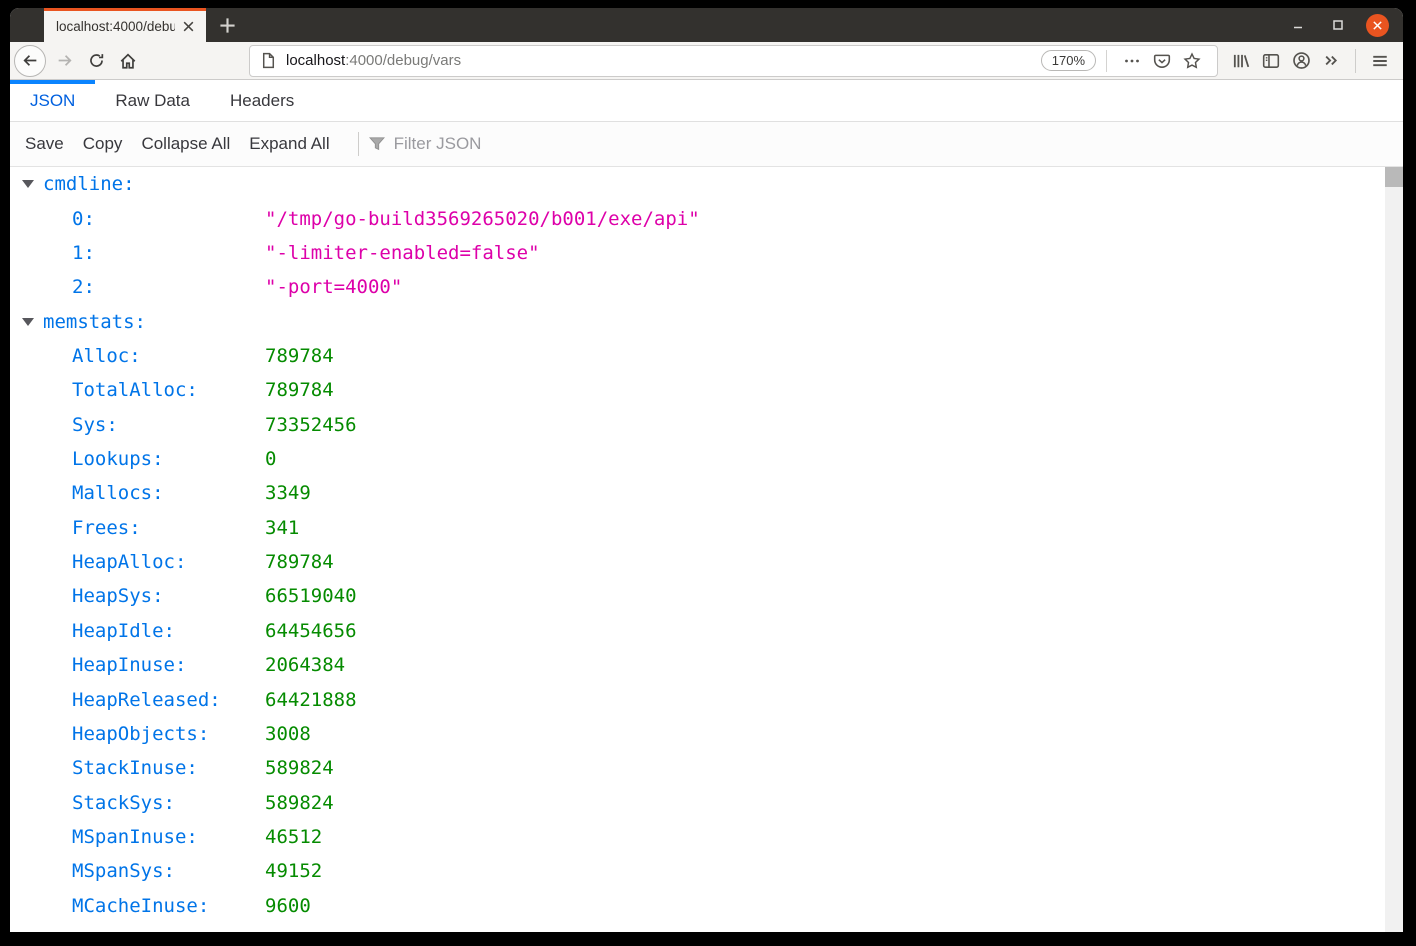 The image size is (1416, 946). What do you see at coordinates (123, 630) in the screenshot?
I see `json-key: HeapIdle:` at bounding box center [123, 630].